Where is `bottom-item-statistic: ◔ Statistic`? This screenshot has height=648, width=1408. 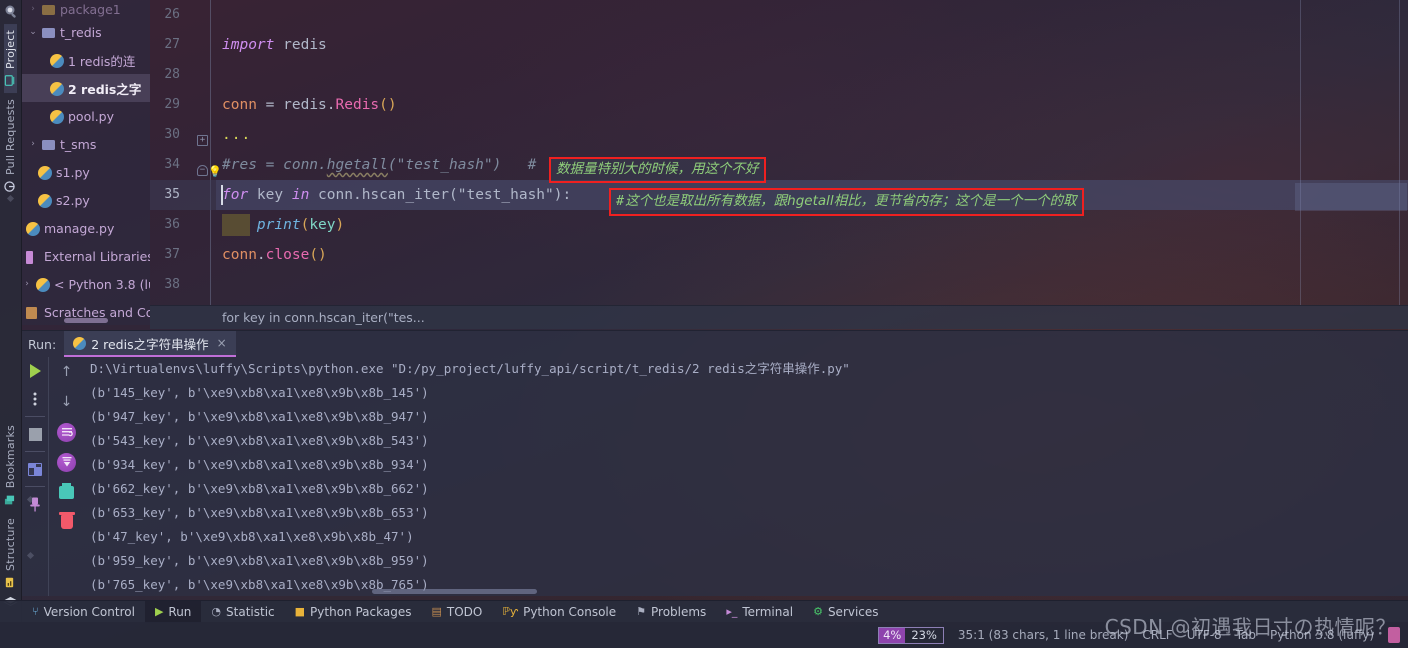 bottom-item-statistic: ◔ Statistic is located at coordinates (242, 612).